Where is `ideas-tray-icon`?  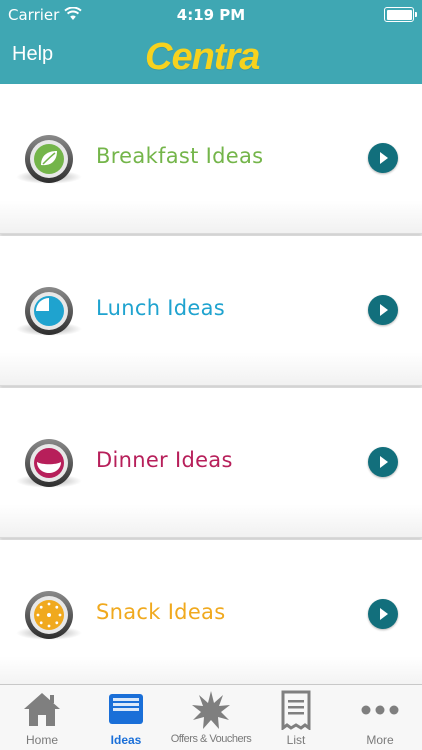 ideas-tray-icon is located at coordinates (126, 711).